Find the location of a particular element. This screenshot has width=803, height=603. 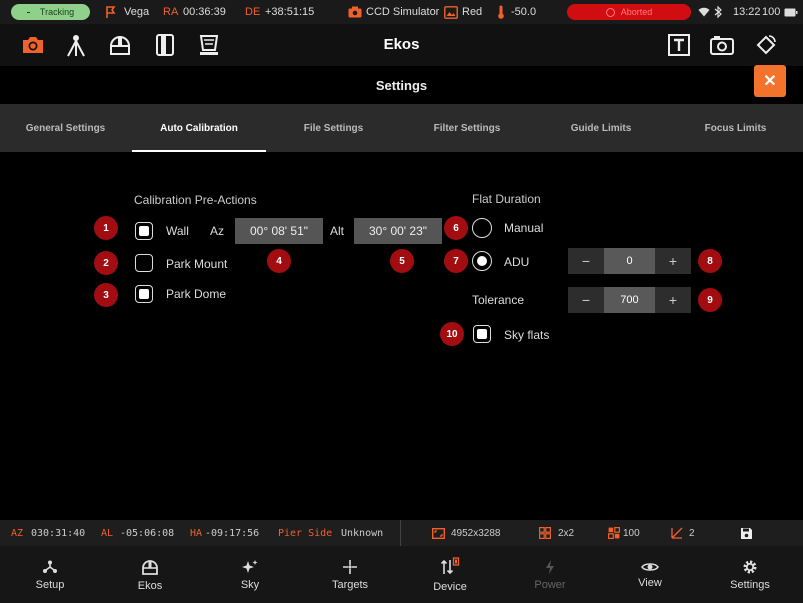

text-icon is located at coordinates (679, 45).